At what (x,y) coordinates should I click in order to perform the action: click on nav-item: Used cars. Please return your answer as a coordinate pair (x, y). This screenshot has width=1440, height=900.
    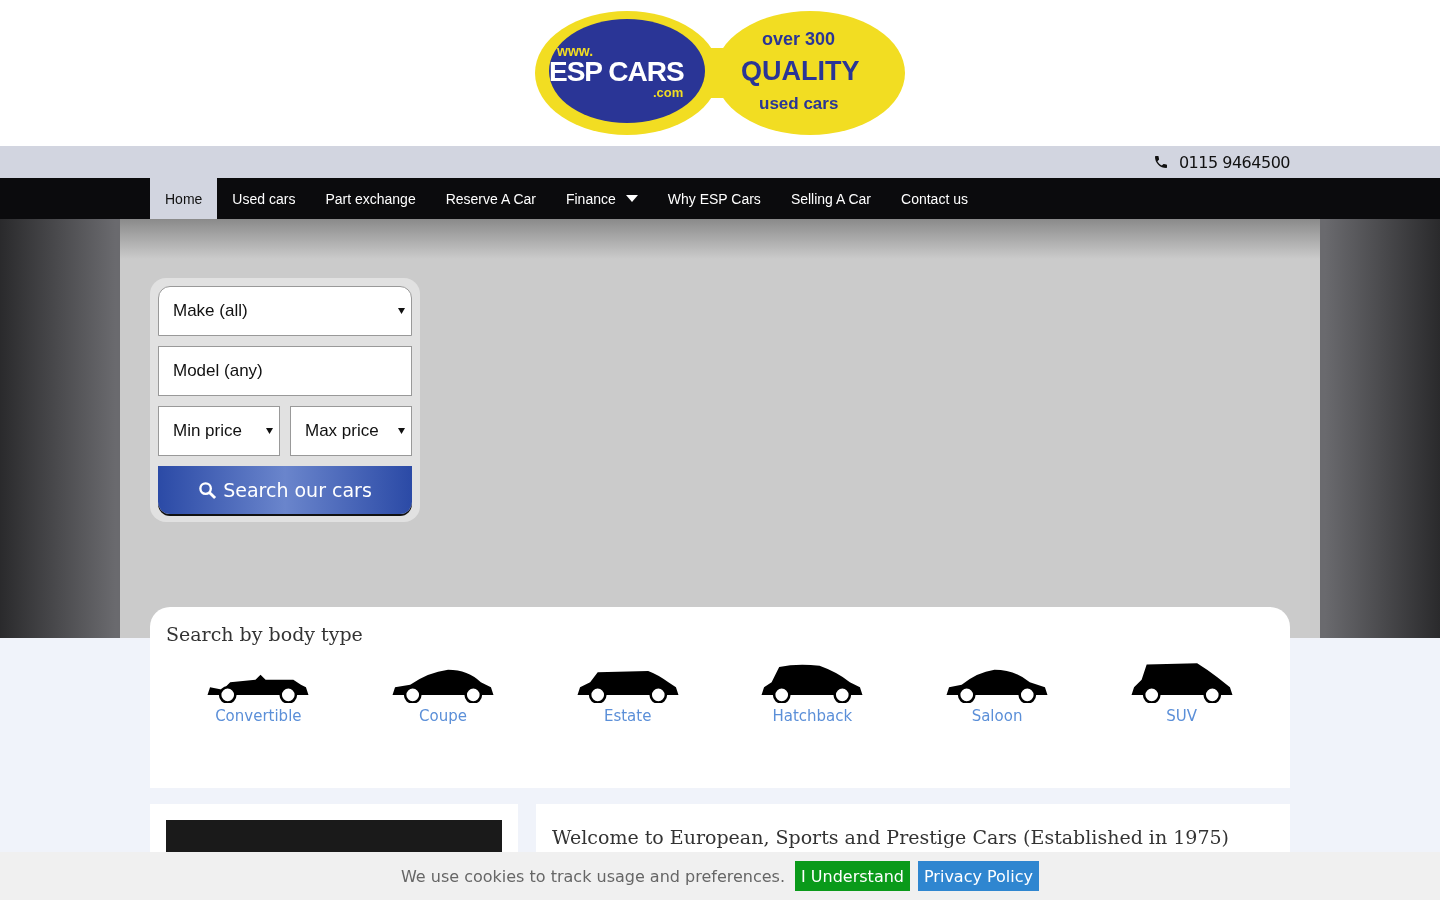
    Looking at the image, I should click on (264, 198).